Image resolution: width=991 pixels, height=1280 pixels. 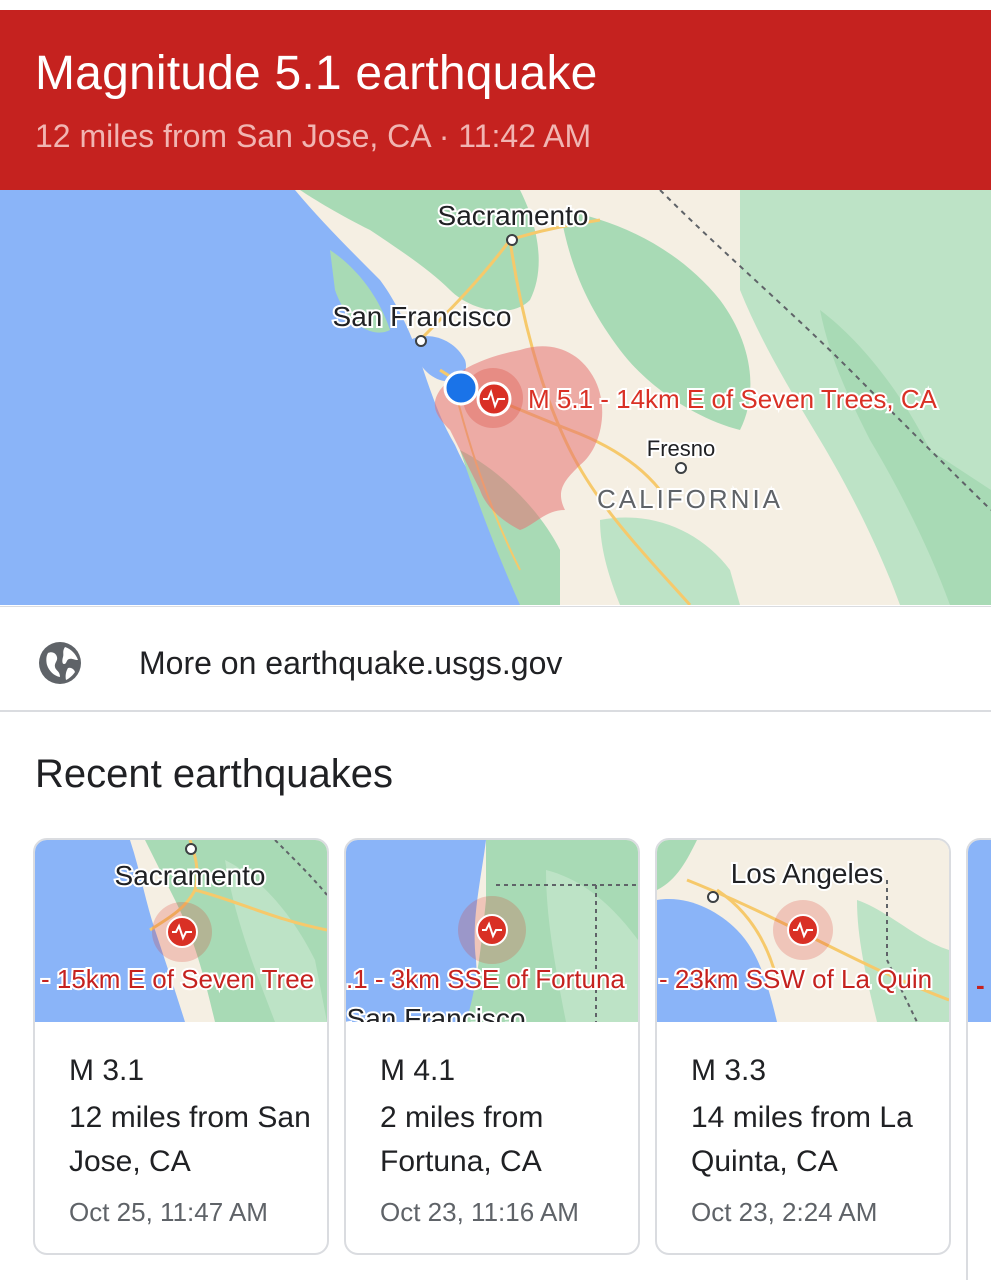 What do you see at coordinates (729, 1070) in the screenshot?
I see `card-magnitude: M 3.3` at bounding box center [729, 1070].